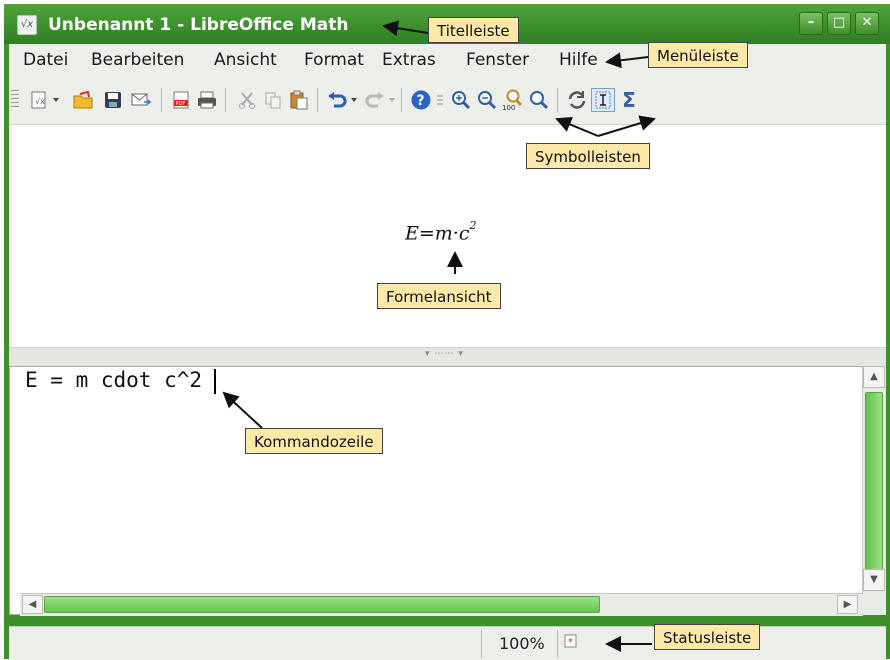 This screenshot has width=890, height=660. I want to click on splitter-grip: ▾ ⋯⋯ ▾, so click(444, 354).